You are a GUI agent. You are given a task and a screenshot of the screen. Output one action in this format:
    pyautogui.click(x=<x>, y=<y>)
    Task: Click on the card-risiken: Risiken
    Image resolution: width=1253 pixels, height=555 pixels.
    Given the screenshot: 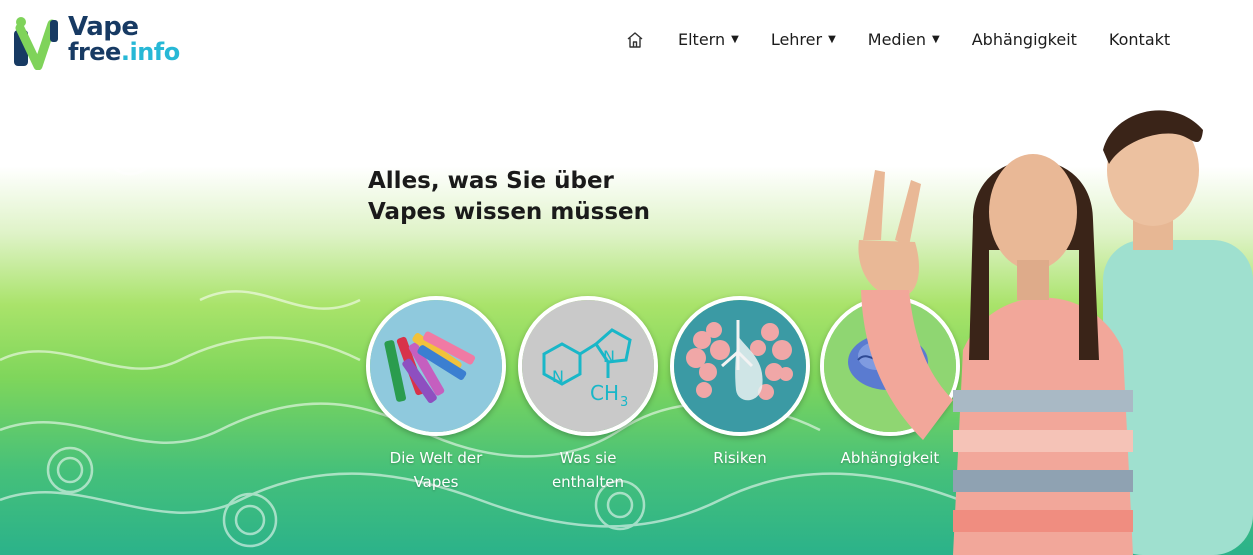 What is the action you would take?
    pyautogui.click(x=740, y=383)
    